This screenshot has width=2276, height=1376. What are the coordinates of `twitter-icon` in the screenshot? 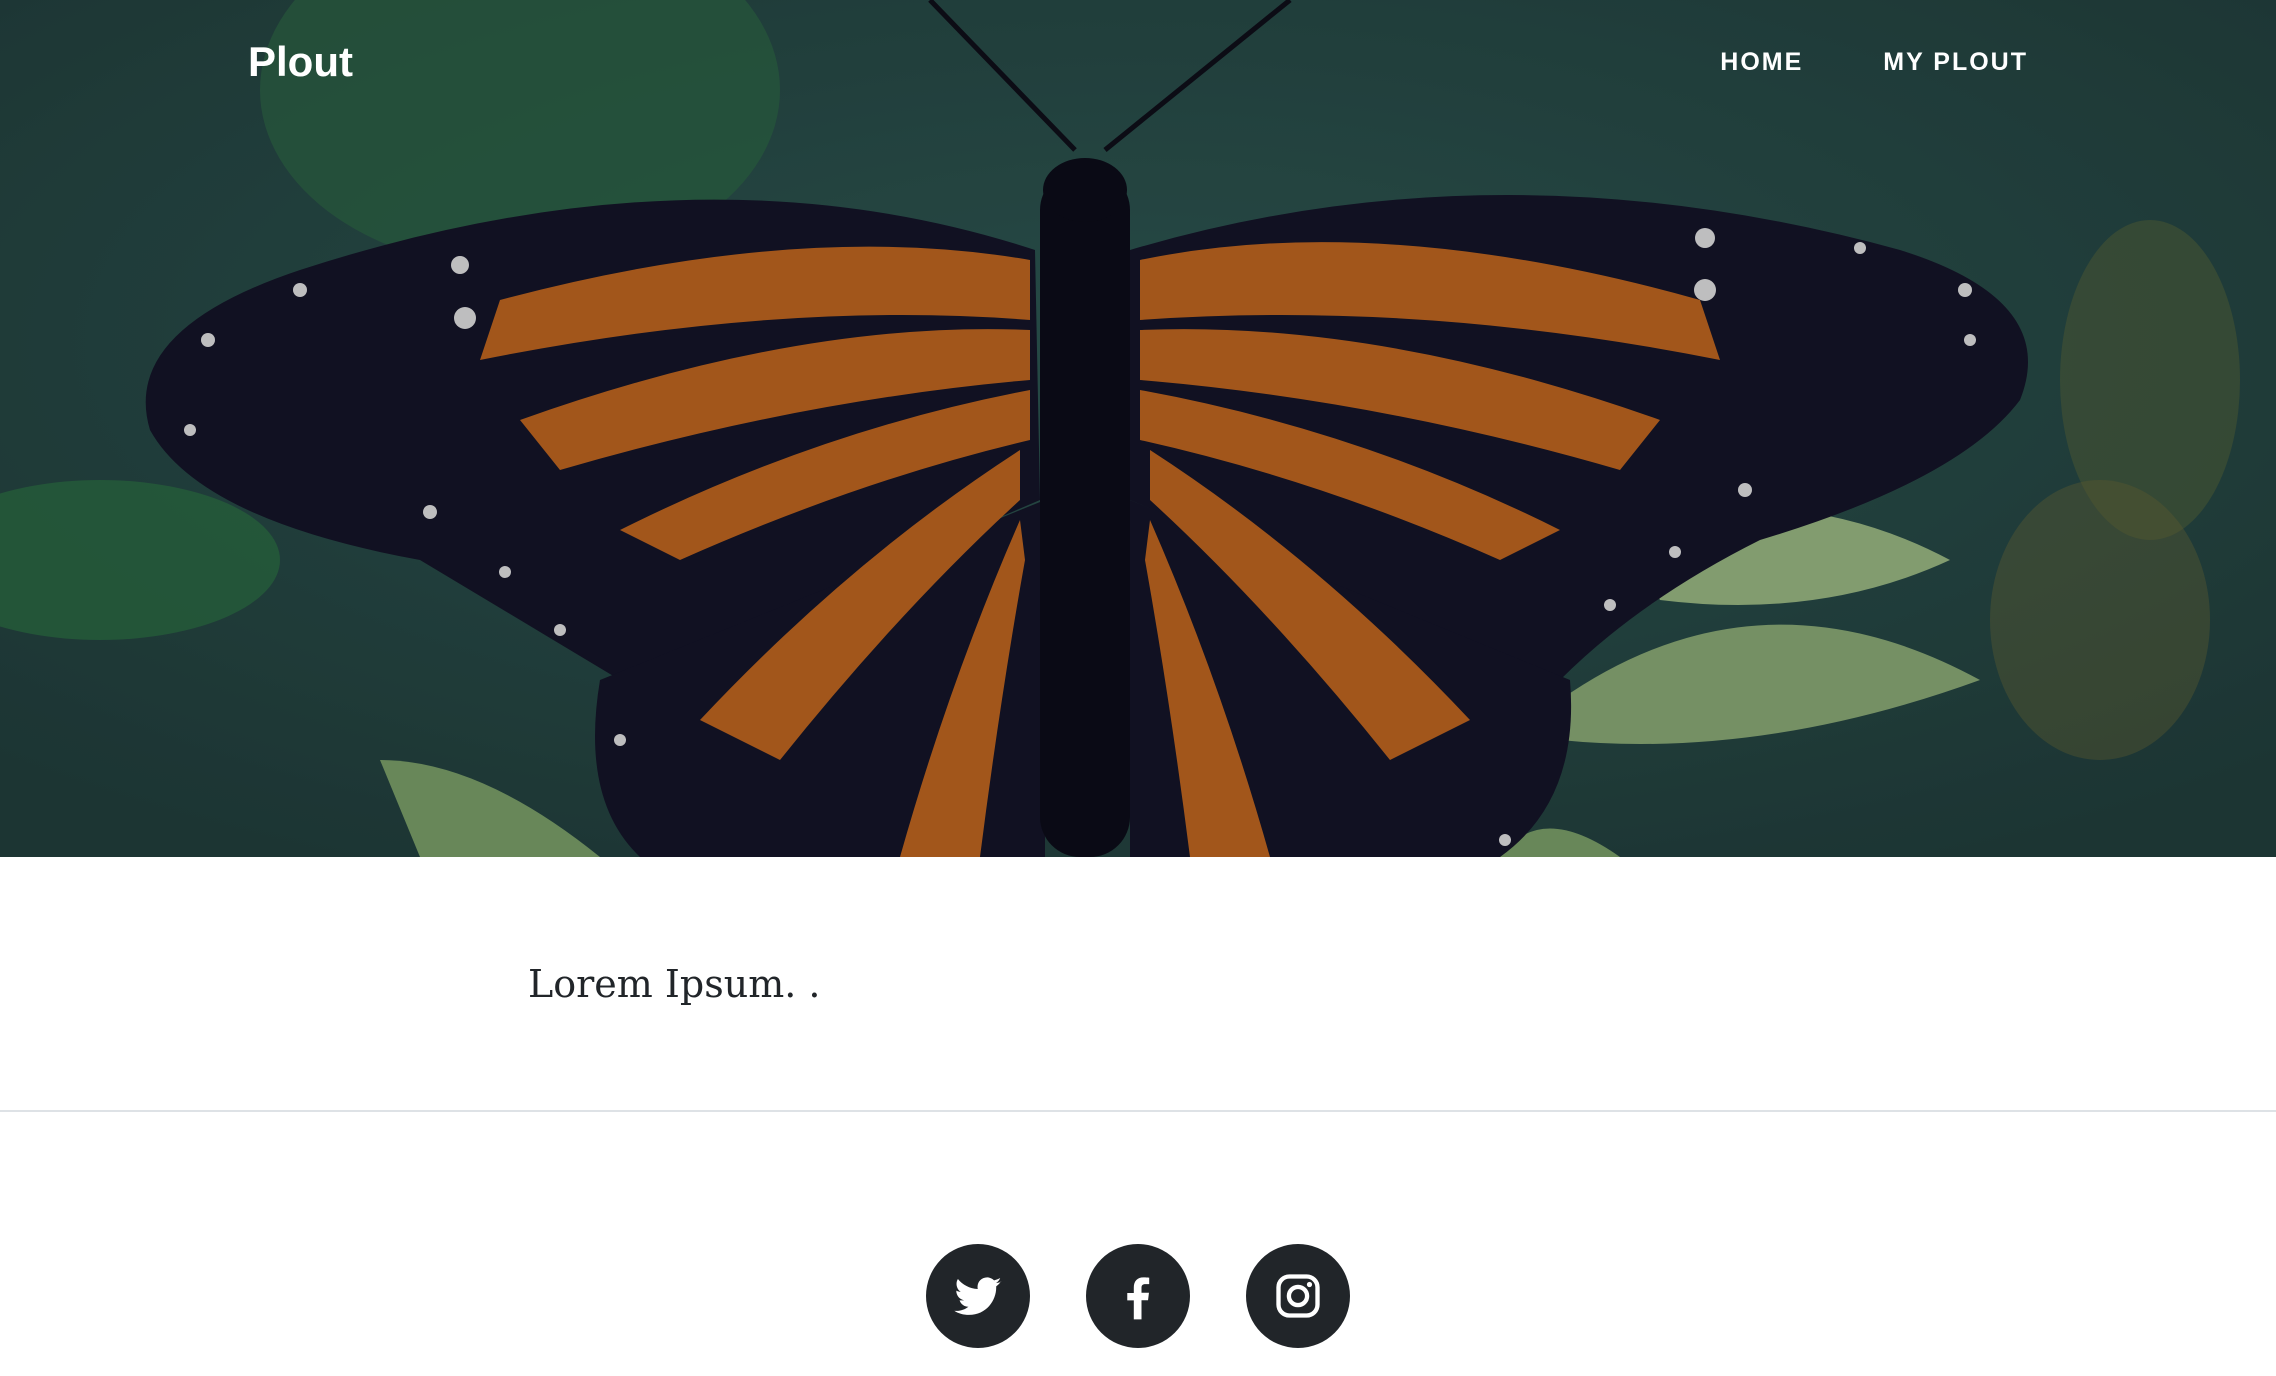 It's located at (978, 1296).